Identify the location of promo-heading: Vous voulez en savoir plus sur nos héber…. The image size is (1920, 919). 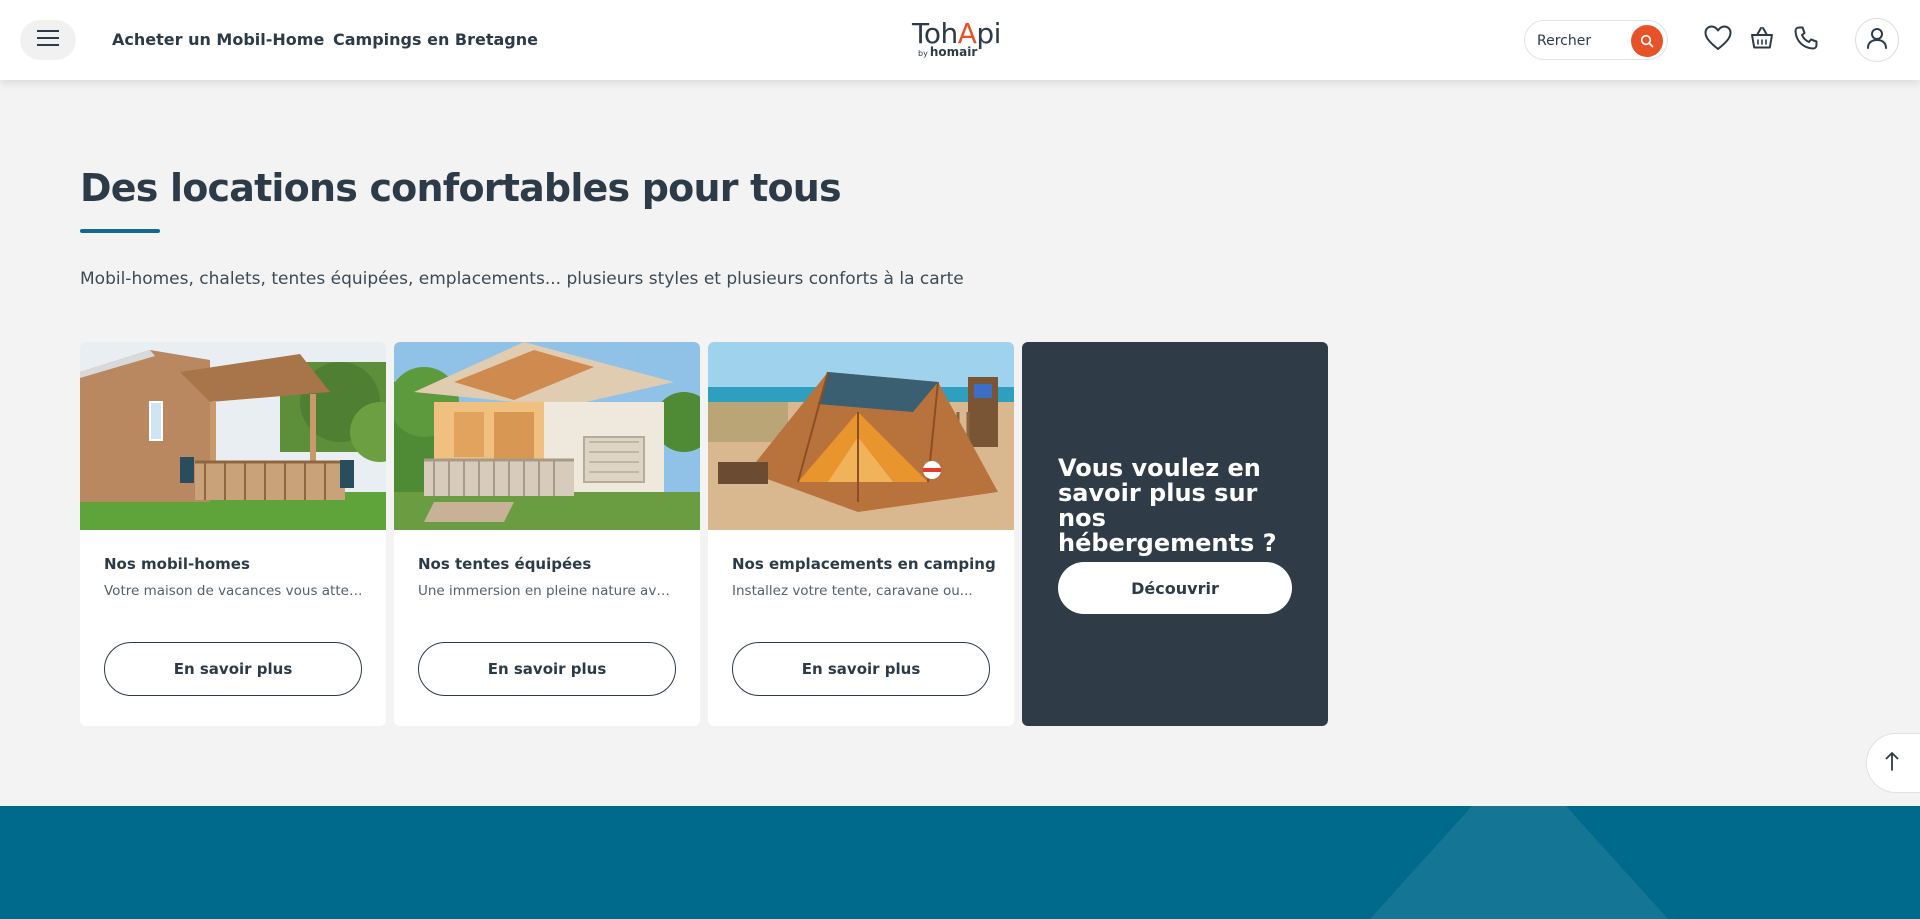
(1167, 505).